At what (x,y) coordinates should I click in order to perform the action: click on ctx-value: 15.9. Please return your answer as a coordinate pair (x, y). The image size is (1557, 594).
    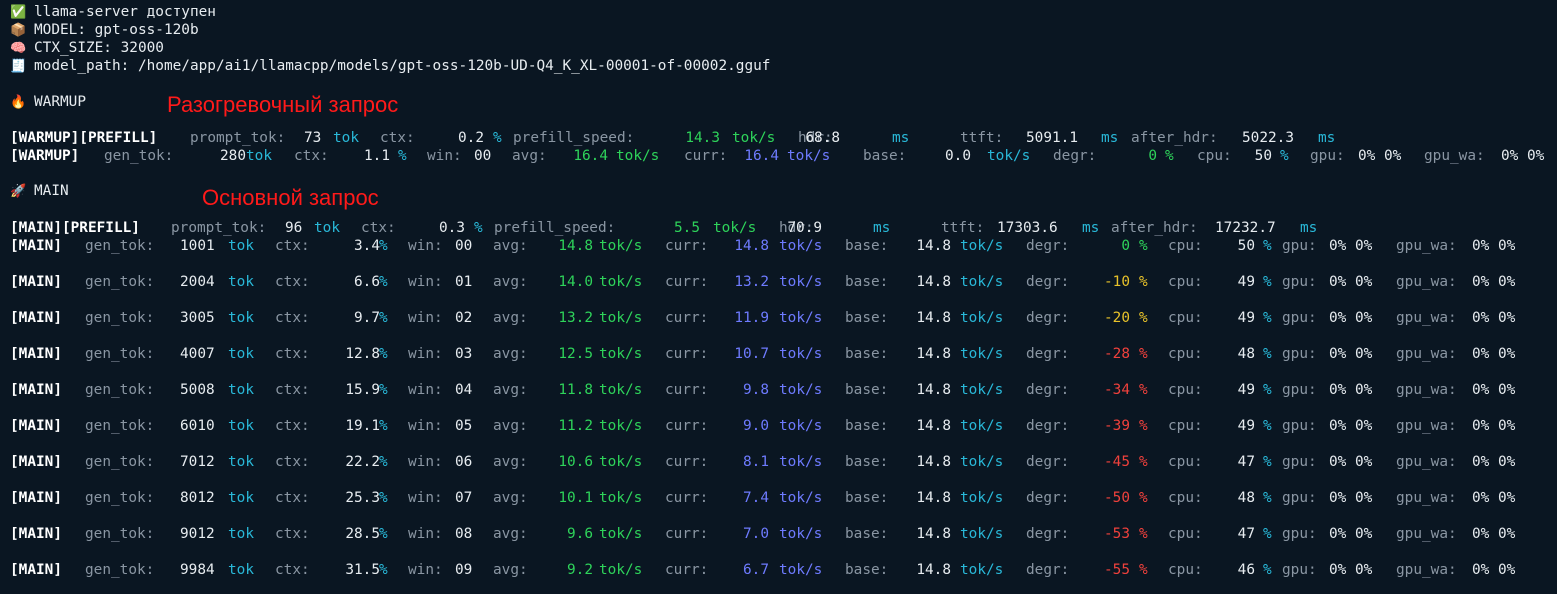
    Looking at the image, I should click on (362, 390).